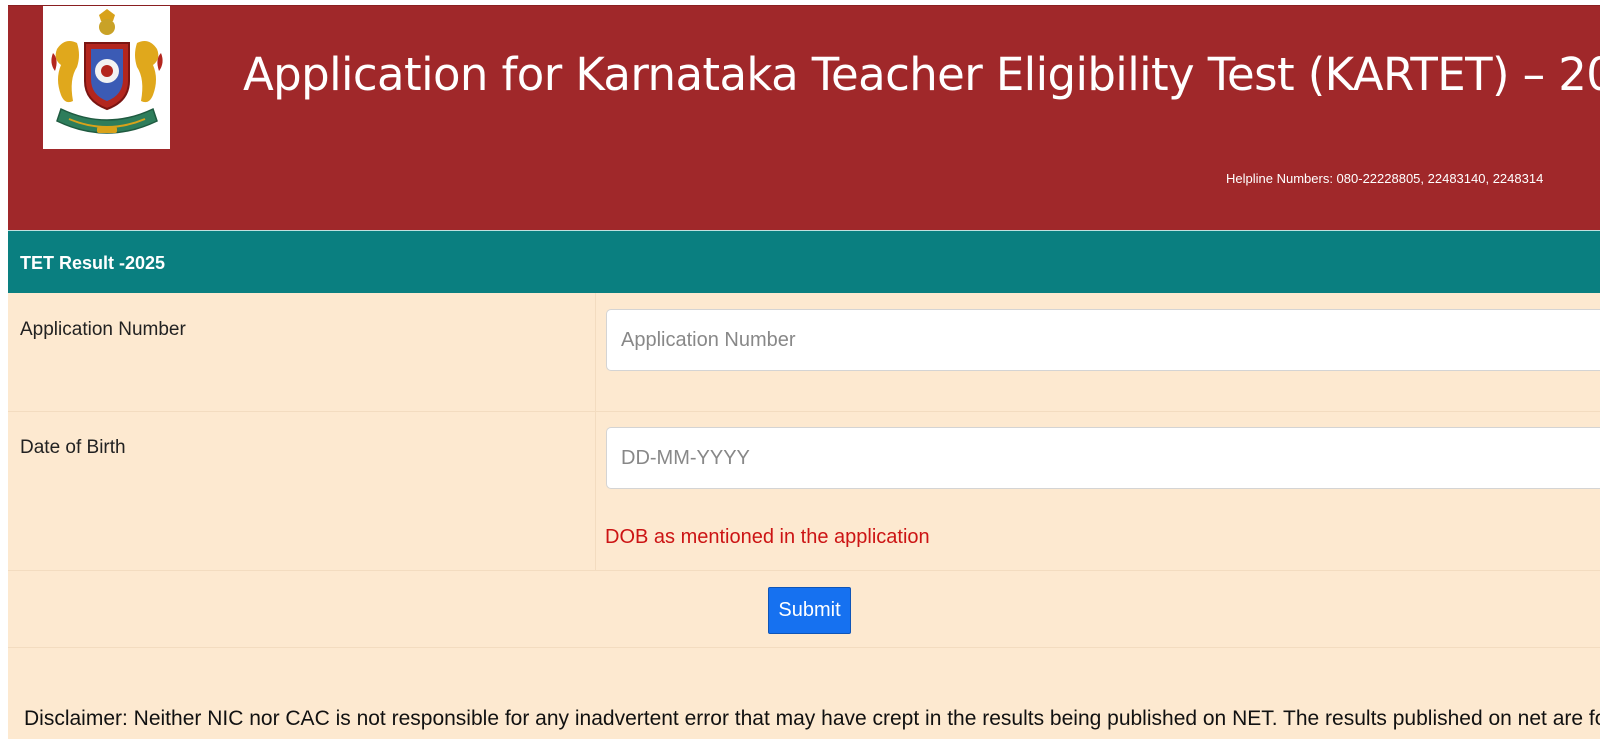  I want to click on karnataka-emblem-icon, so click(106, 77).